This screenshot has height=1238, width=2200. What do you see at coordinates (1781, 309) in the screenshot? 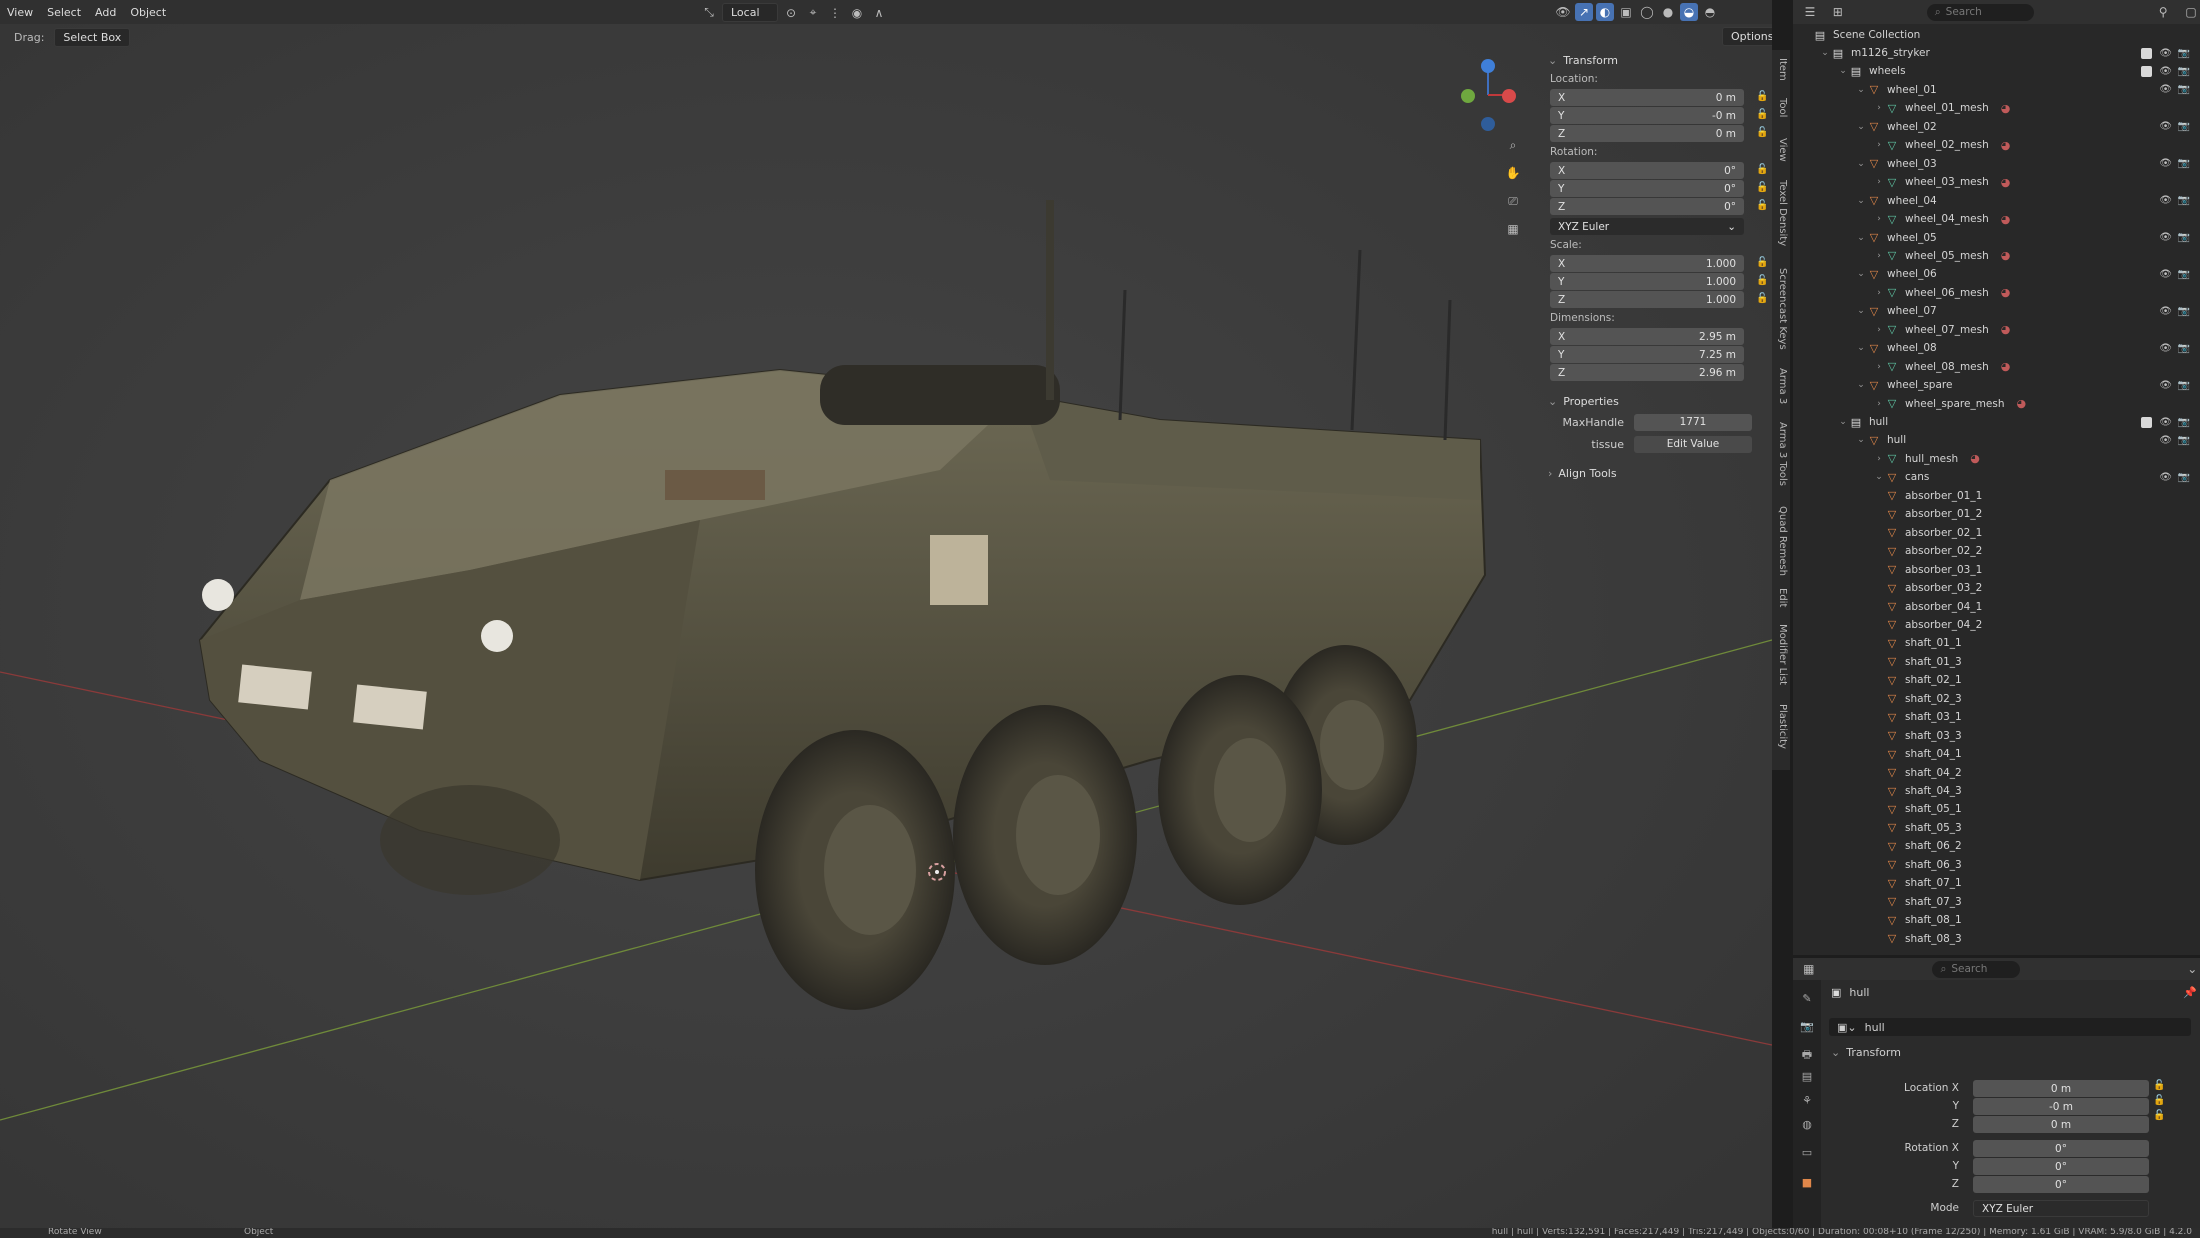
I see `tab-screencast-keys: Screencast Keys` at bounding box center [1781, 309].